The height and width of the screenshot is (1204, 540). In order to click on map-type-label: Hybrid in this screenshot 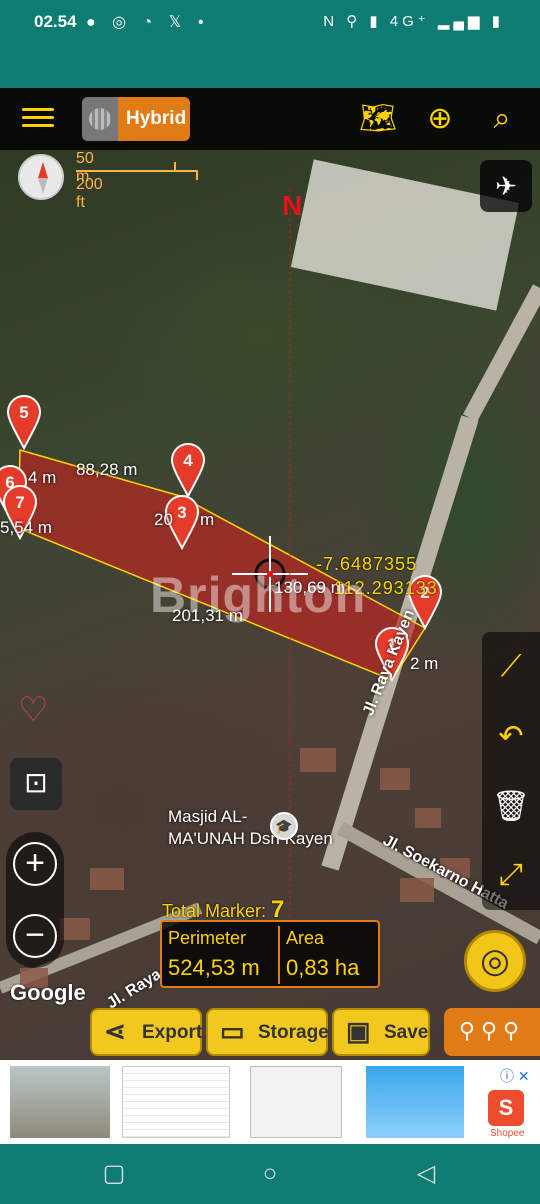, I will do `click(156, 118)`.